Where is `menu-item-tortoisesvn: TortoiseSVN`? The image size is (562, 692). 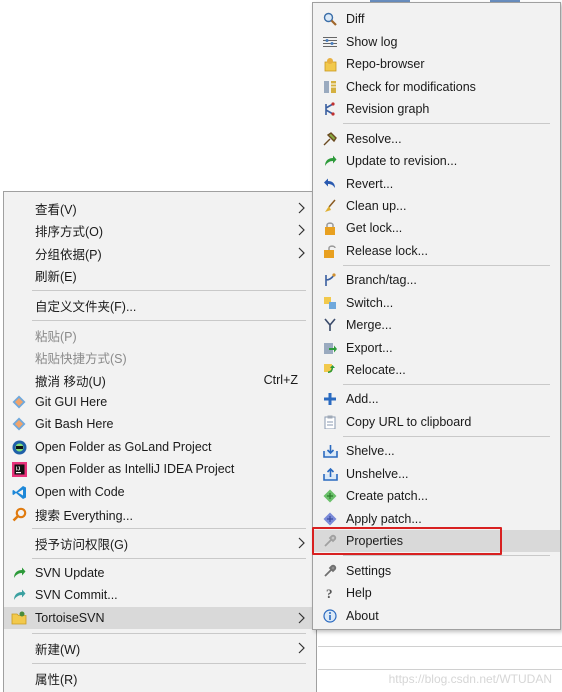 menu-item-tortoisesvn: TortoiseSVN is located at coordinates (160, 618).